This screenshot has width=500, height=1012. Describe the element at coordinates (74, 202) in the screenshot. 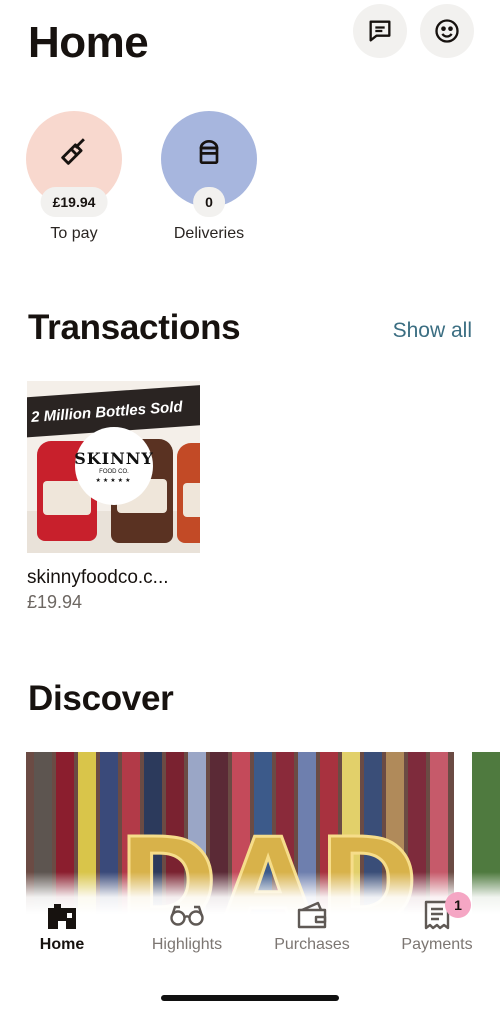

I see `to-pay-amount: £19.94` at that location.